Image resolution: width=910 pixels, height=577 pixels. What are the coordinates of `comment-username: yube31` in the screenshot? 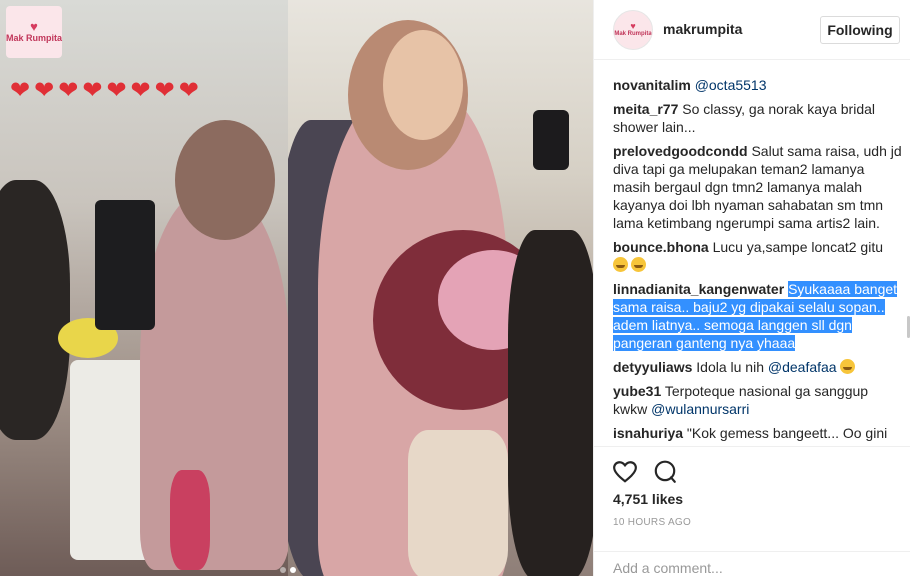 It's located at (637, 391).